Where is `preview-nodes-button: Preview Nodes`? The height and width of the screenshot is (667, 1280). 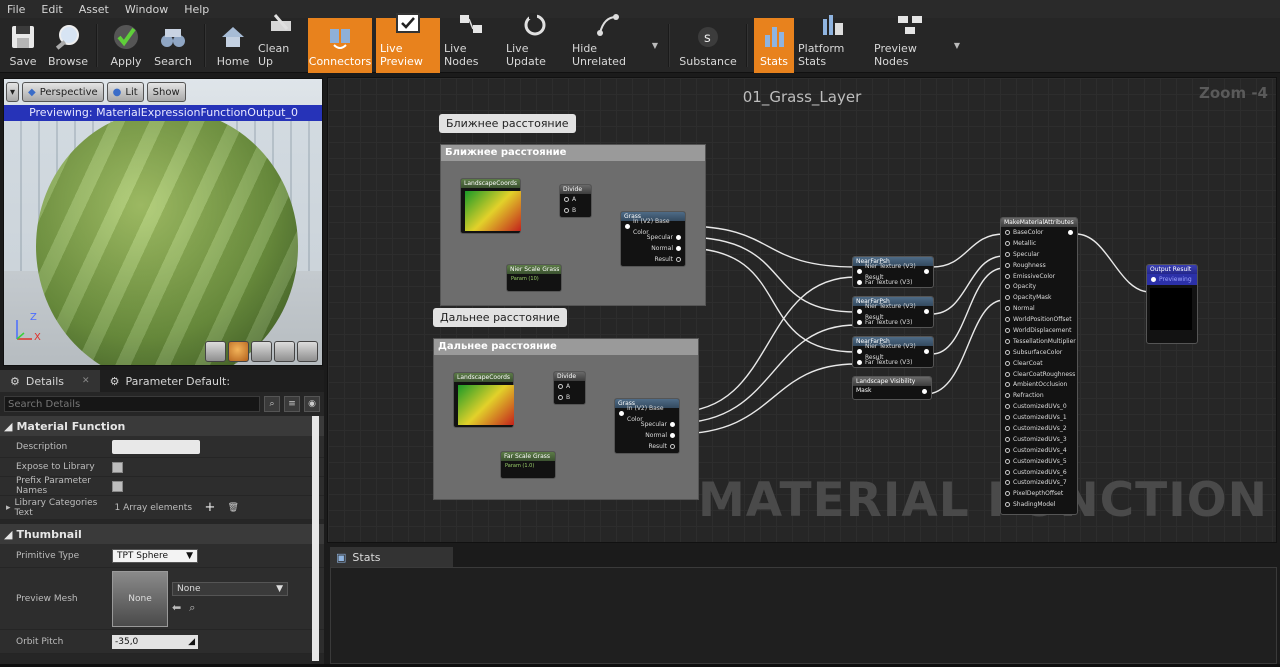
preview-nodes-button: Preview Nodes is located at coordinates (910, 44).